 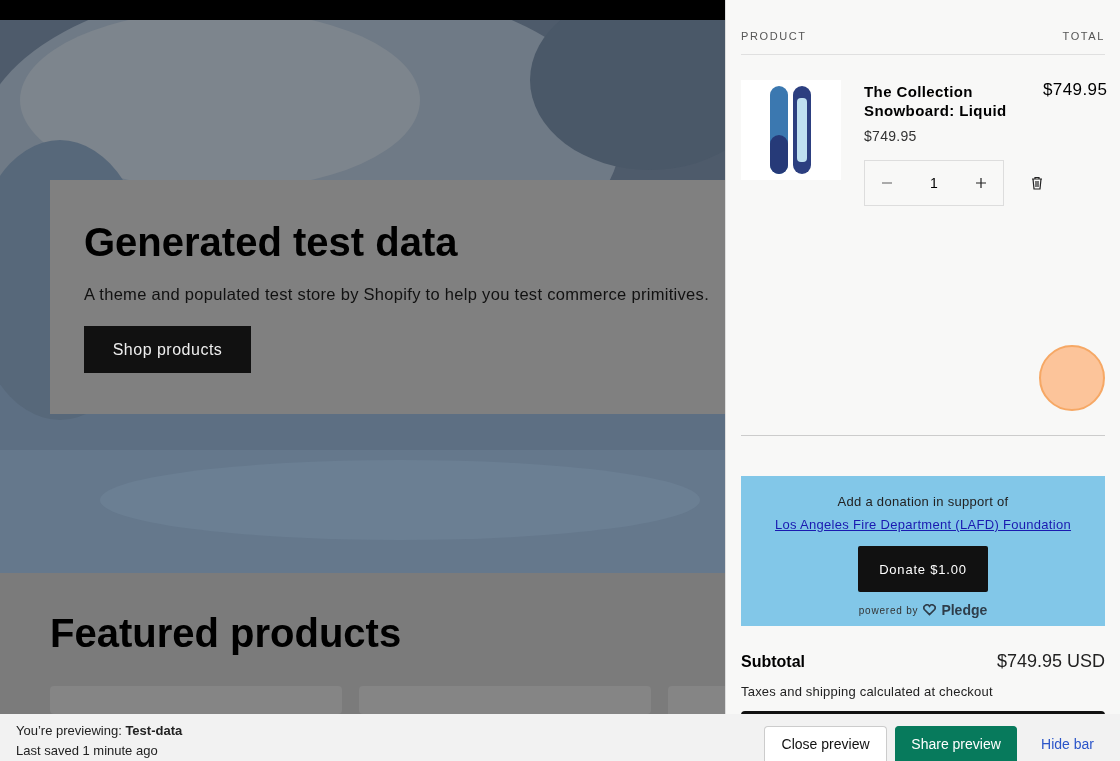 What do you see at coordinates (891, 136) in the screenshot?
I see `unit-price: $749.95` at bounding box center [891, 136].